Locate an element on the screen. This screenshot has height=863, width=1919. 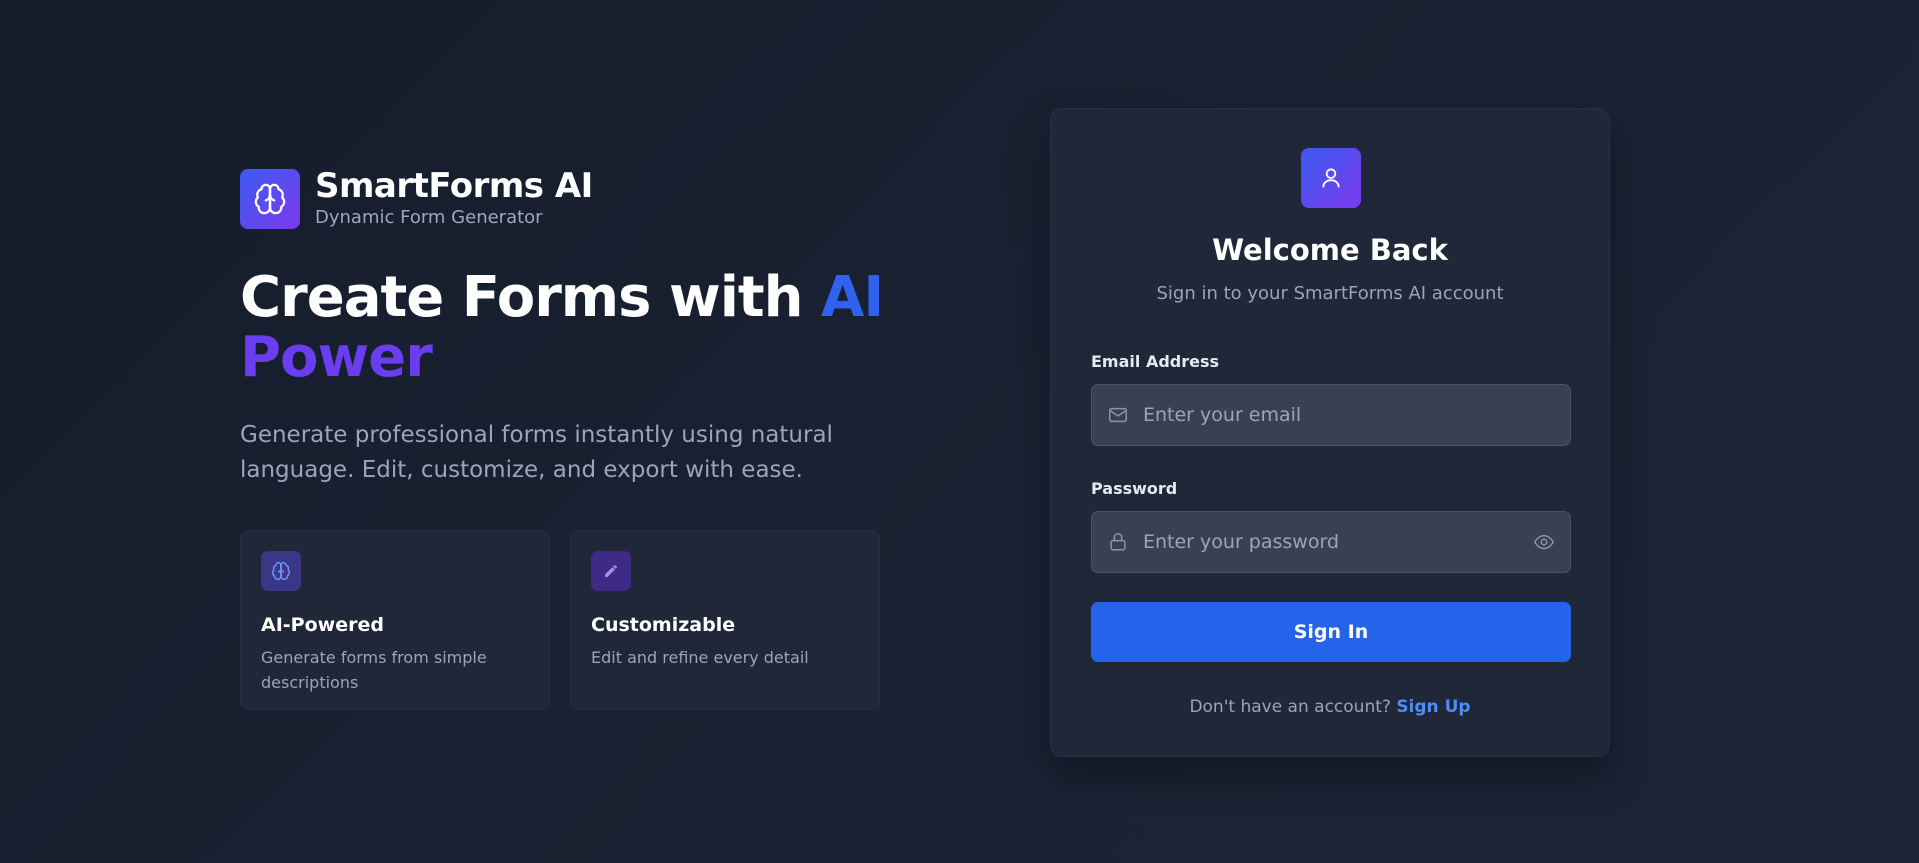
email-field-wrapper is located at coordinates (1331, 415).